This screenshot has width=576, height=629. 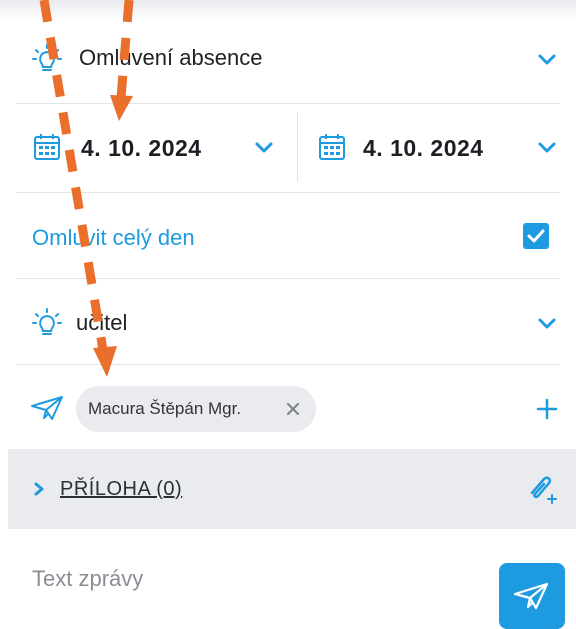 I want to click on date-separator, so click(x=297, y=147).